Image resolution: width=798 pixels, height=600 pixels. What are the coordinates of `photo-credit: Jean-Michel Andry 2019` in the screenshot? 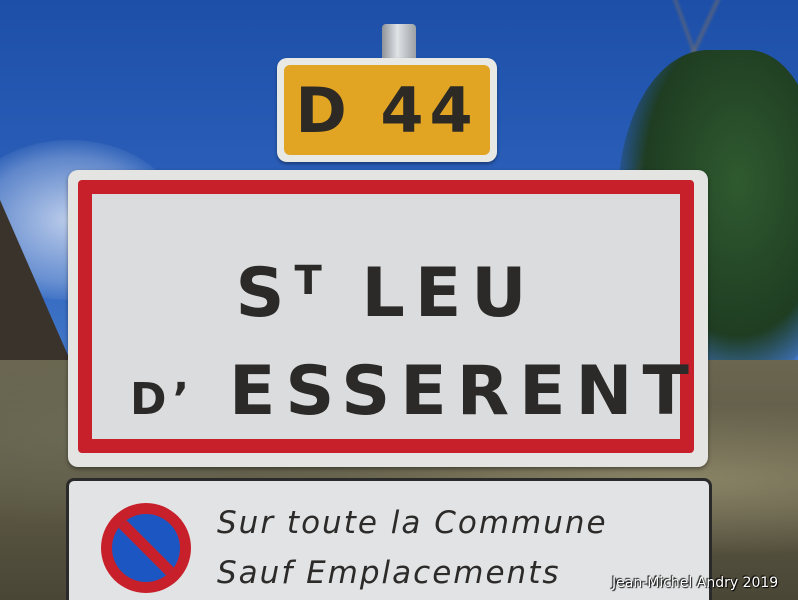 It's located at (695, 583).